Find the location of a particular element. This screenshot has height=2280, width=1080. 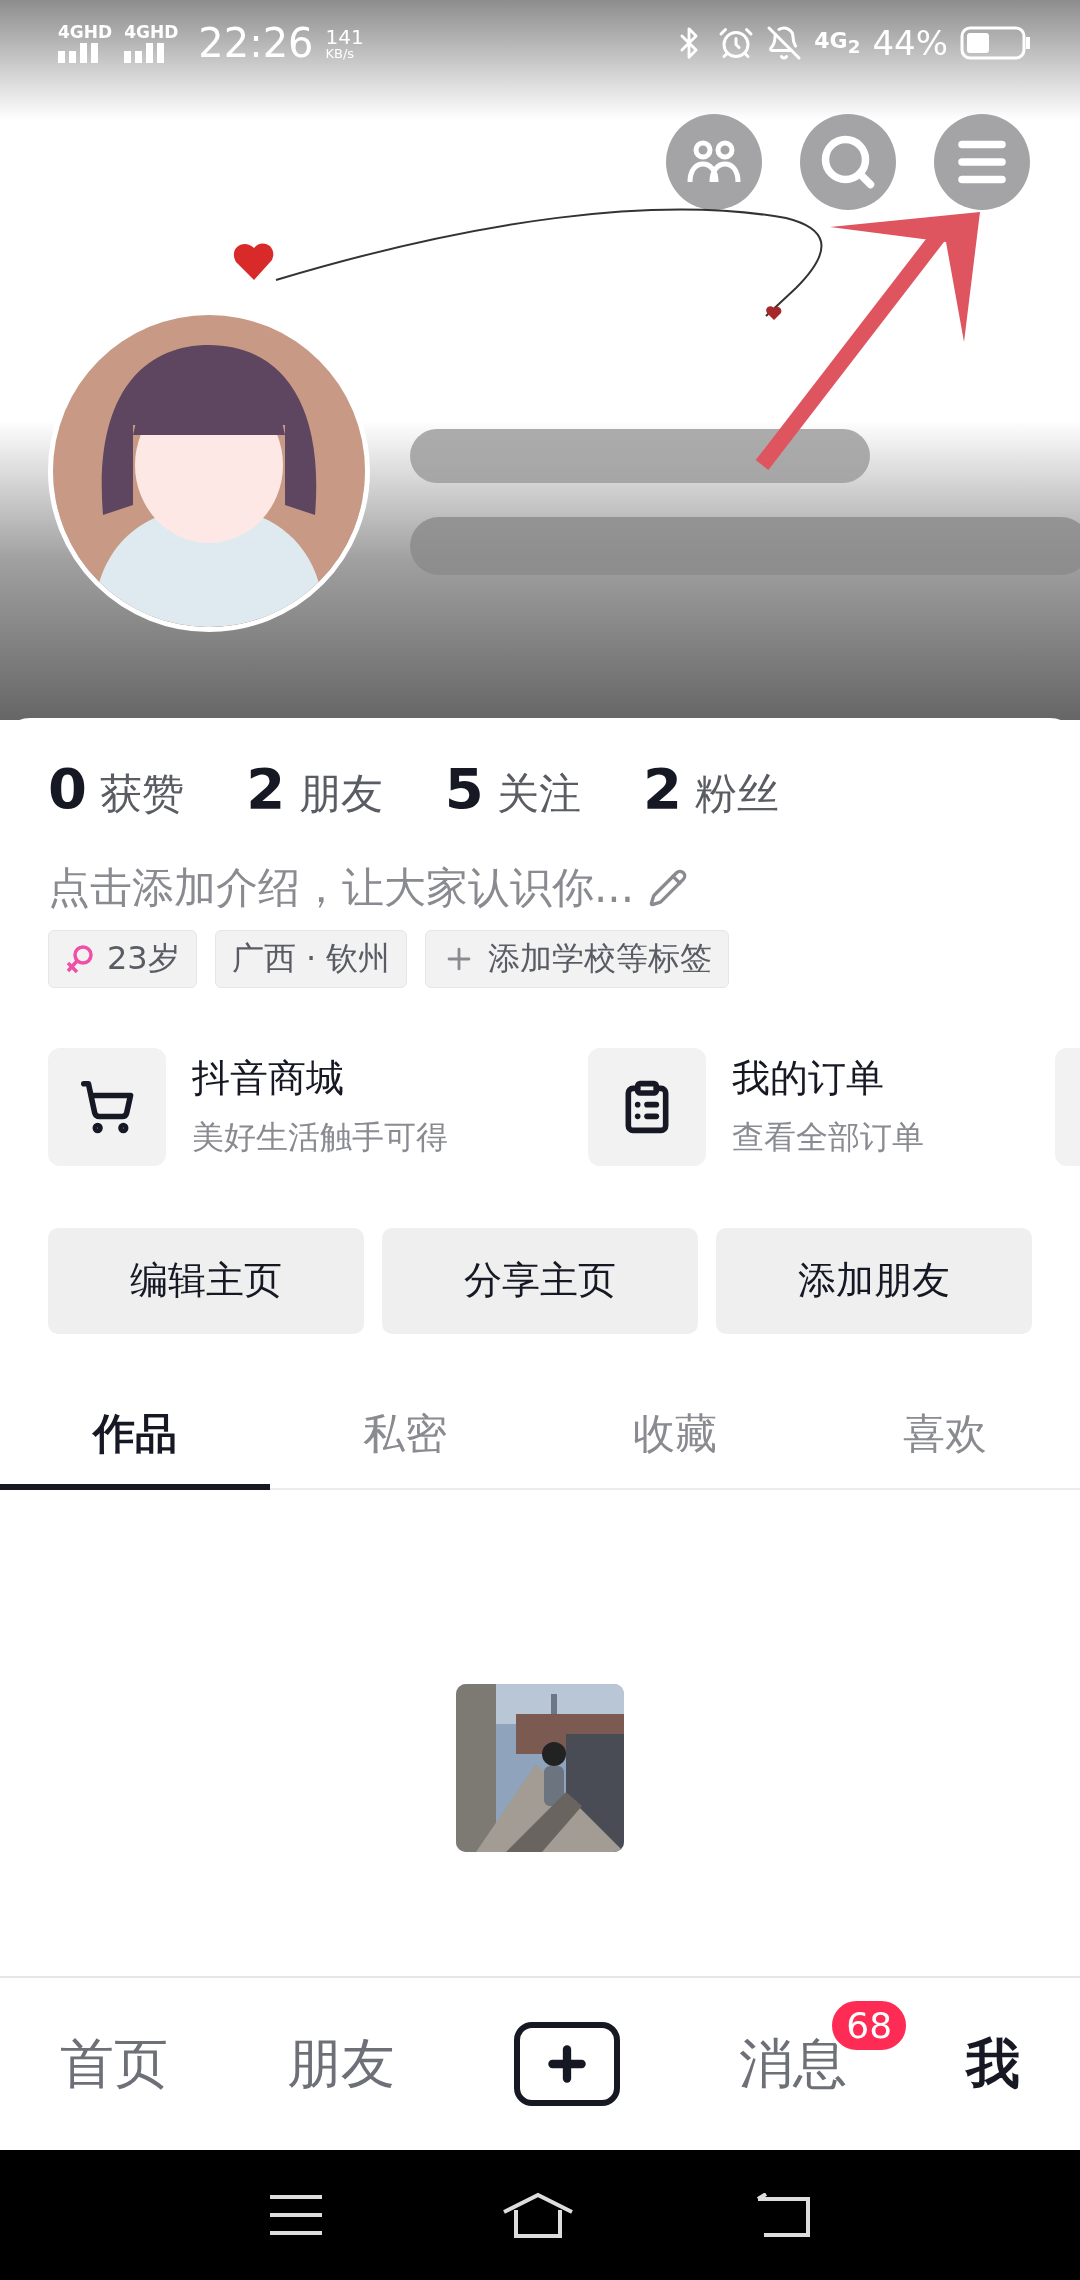

service-subtitle: 查看全部订单 is located at coordinates (828, 1138).